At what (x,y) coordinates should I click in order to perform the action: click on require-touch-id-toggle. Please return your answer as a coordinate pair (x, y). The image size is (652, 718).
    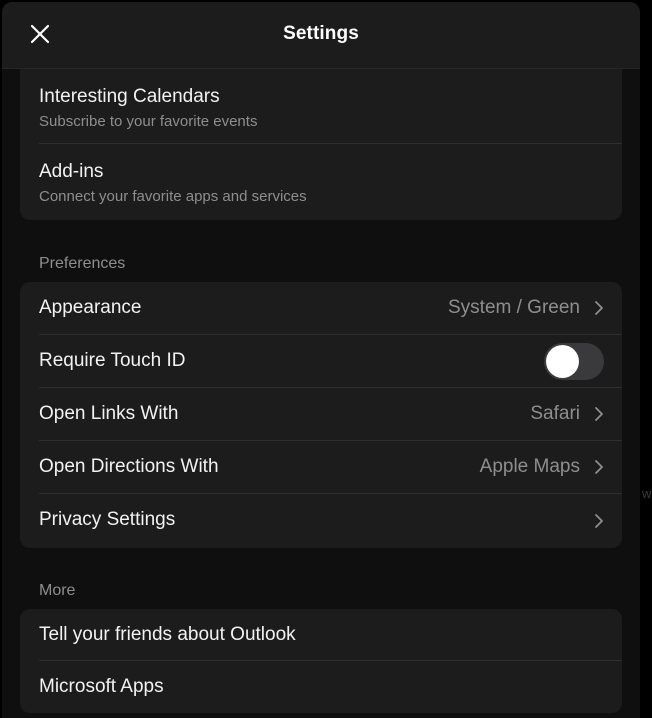
    Looking at the image, I should click on (574, 361).